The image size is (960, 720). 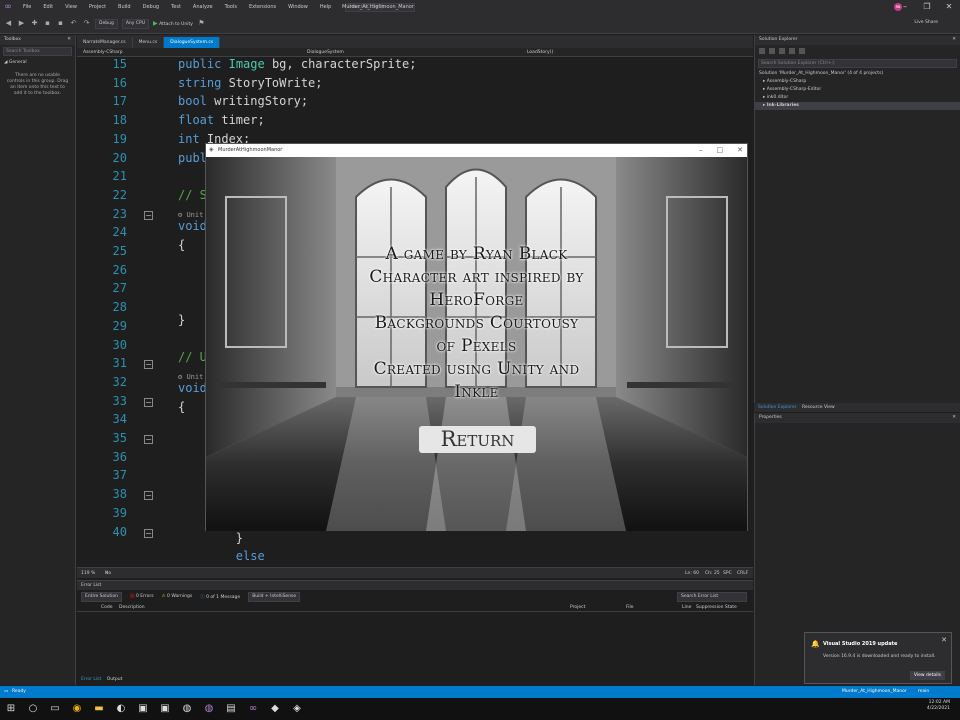 I want to click on forward-icon: ▶, so click(x=21, y=23).